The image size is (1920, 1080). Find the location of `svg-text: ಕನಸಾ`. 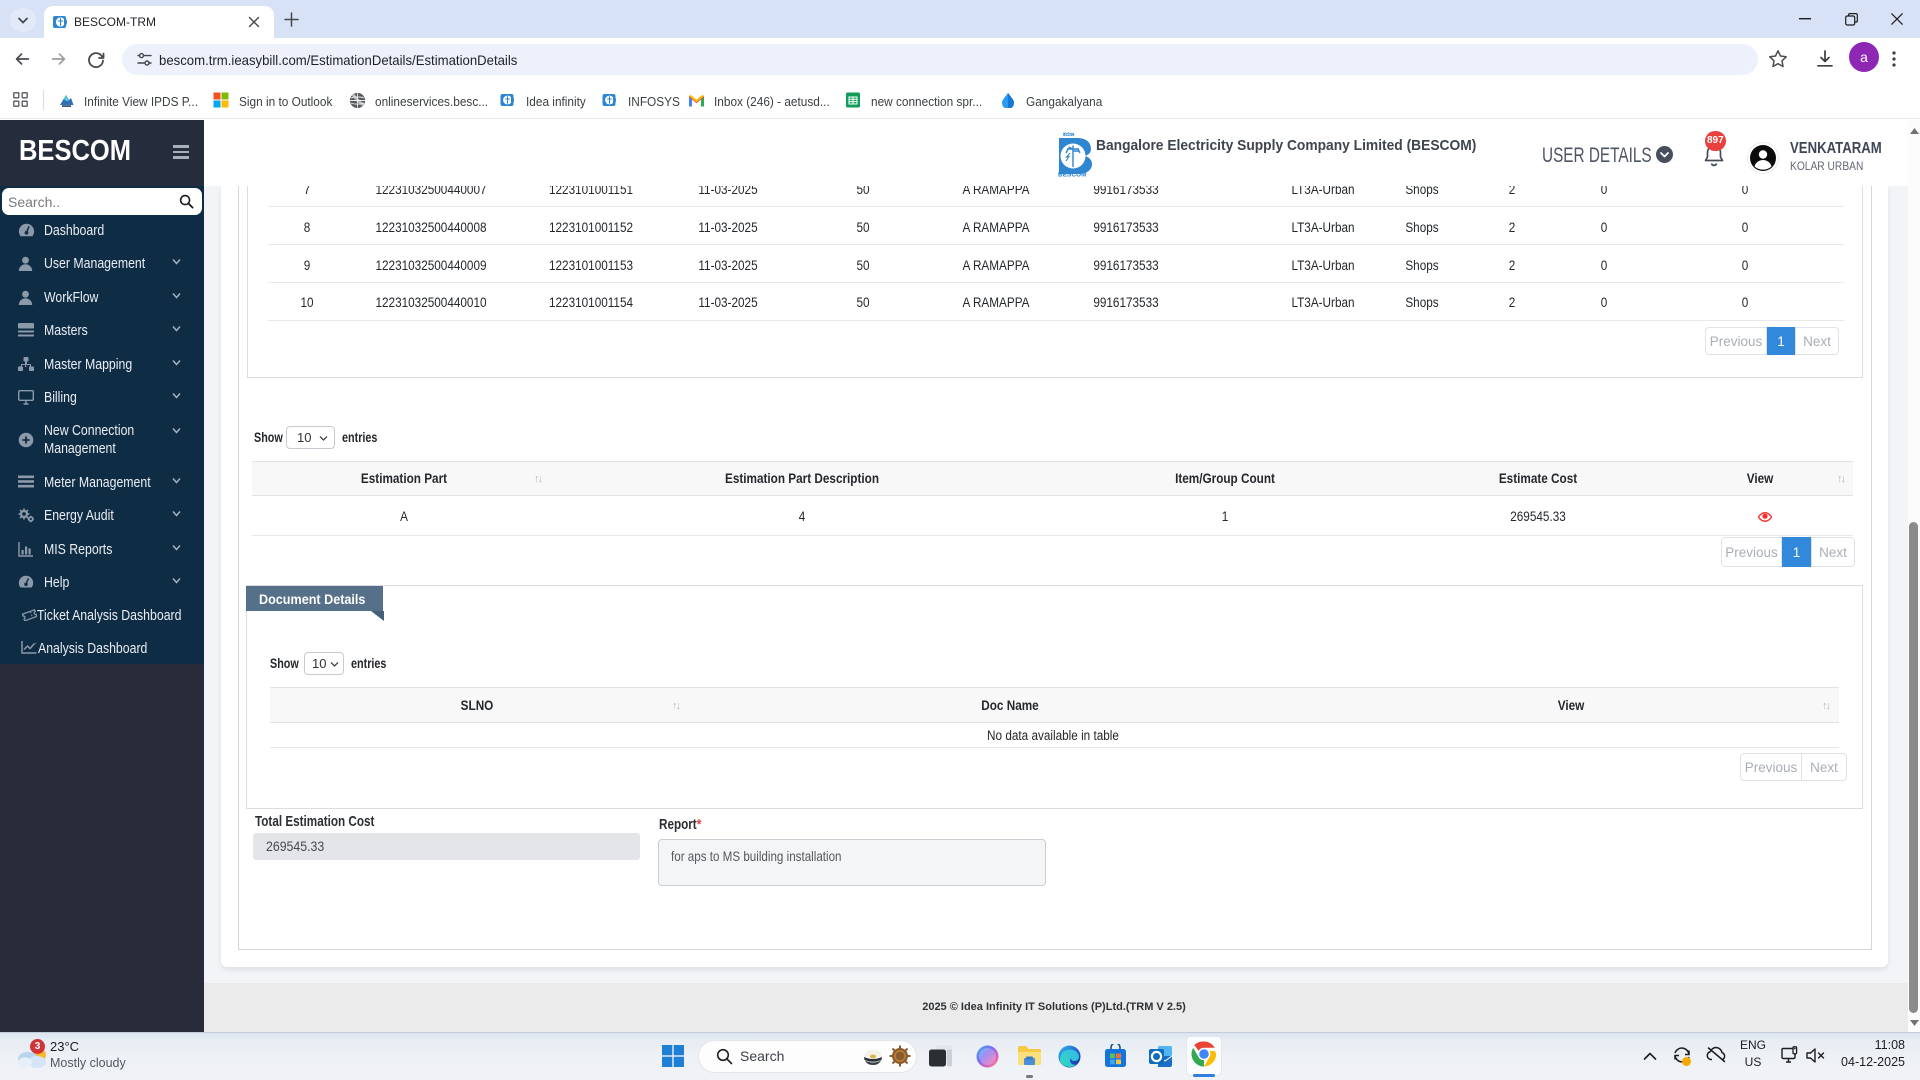

svg-text: ಕನಸಾ is located at coordinates (1068, 134).